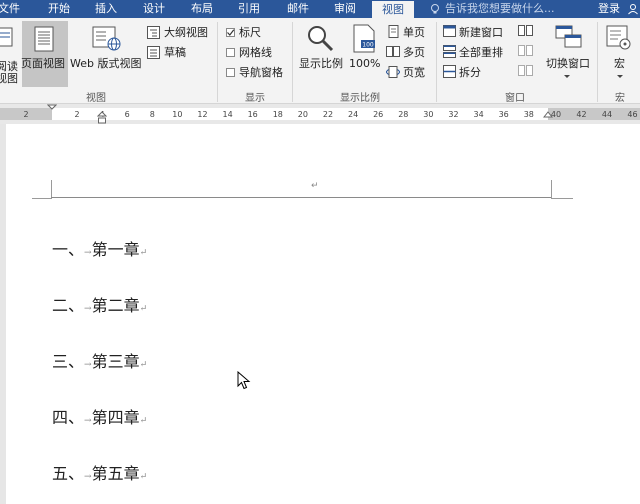  Describe the element at coordinates (478, 114) in the screenshot. I see `ruler-tick-label: 34` at that location.